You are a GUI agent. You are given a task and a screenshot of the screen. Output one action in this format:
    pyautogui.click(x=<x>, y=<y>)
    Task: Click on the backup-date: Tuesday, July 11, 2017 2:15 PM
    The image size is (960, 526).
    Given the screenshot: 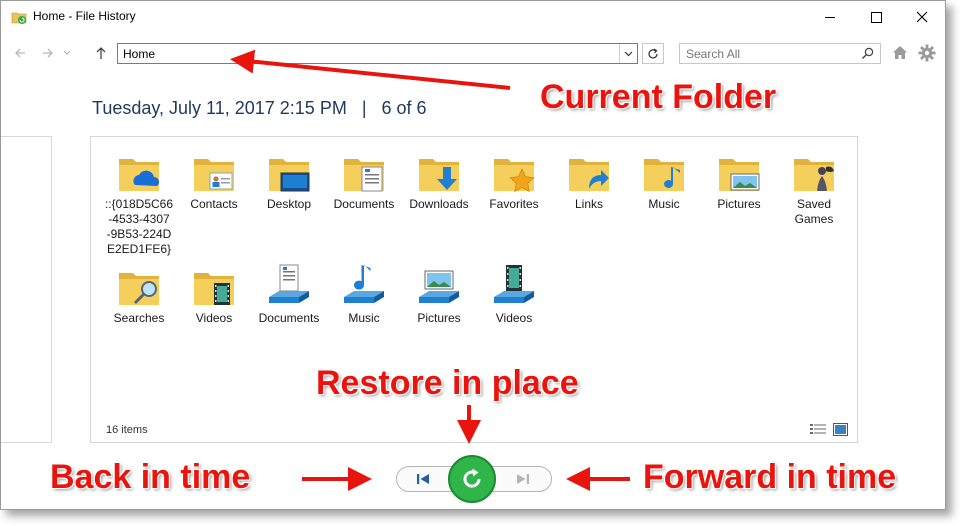 What is the action you would take?
    pyautogui.click(x=219, y=108)
    